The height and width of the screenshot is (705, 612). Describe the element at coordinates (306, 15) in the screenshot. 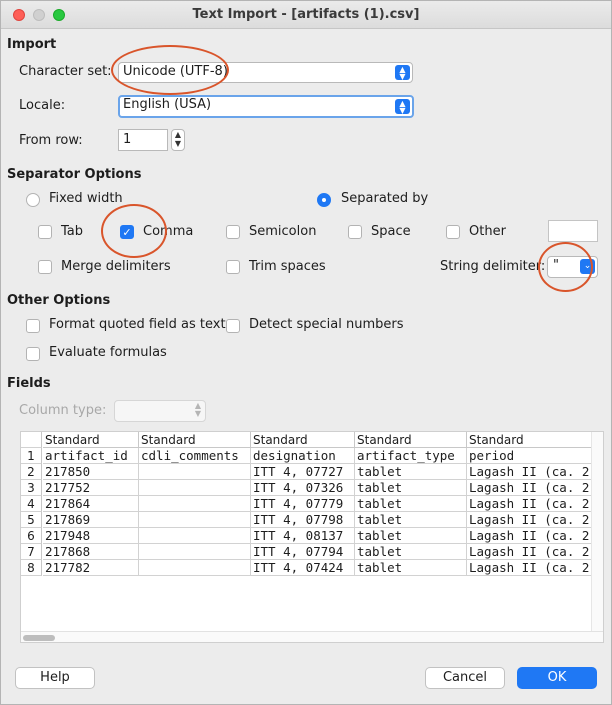

I see `title-bar: Text Import - [artifacts (1).csv]` at that location.